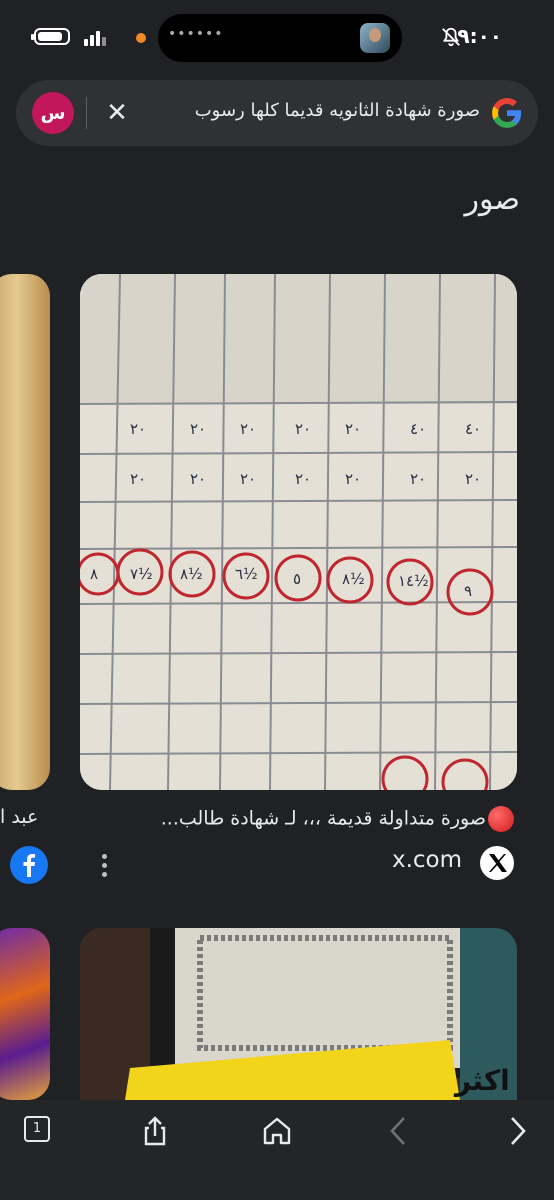 The width and height of the screenshot is (554, 1200). Describe the element at coordinates (96, 38) in the screenshot. I see `signal-icon` at that location.